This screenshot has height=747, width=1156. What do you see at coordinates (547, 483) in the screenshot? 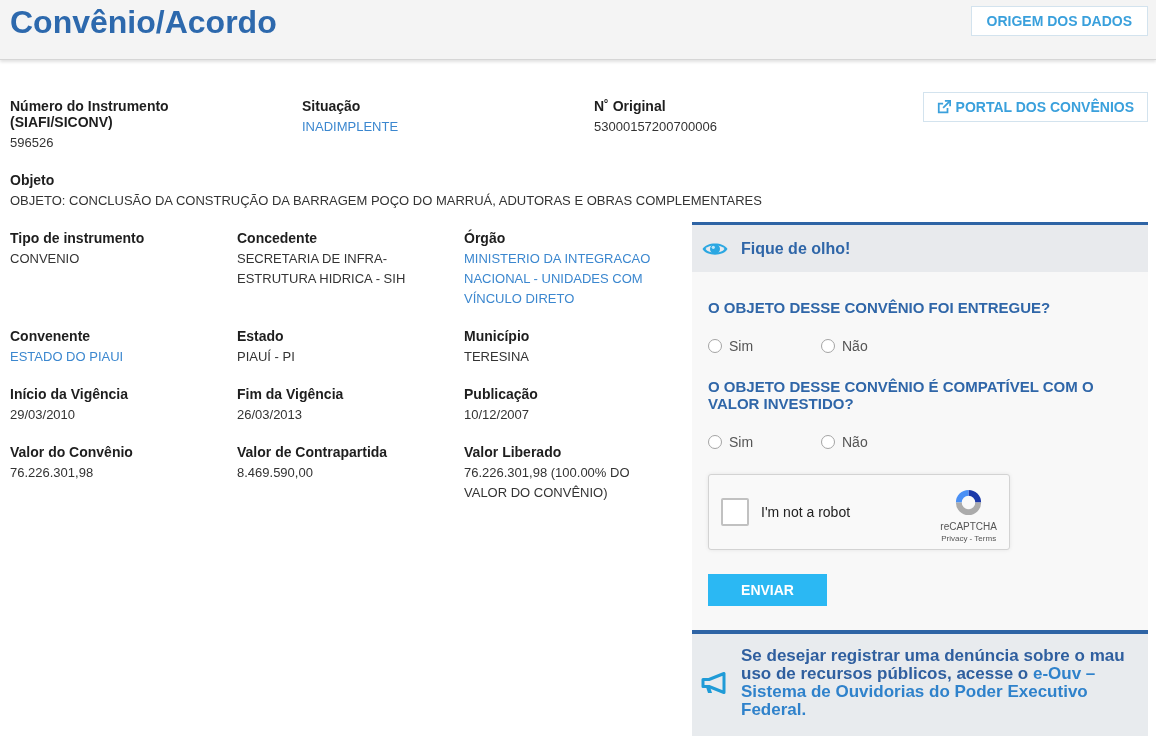
I see `field-value: 76.226.301,98 (100.00% DO VALOR DO CONVÊNIO)` at bounding box center [547, 483].